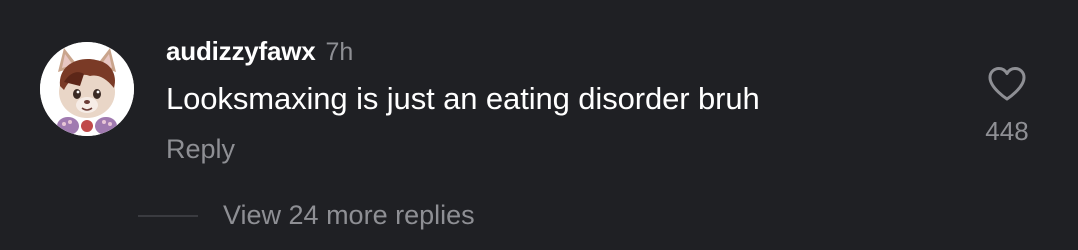  Describe the element at coordinates (241, 51) in the screenshot. I see `username: audizzyfawx` at that location.